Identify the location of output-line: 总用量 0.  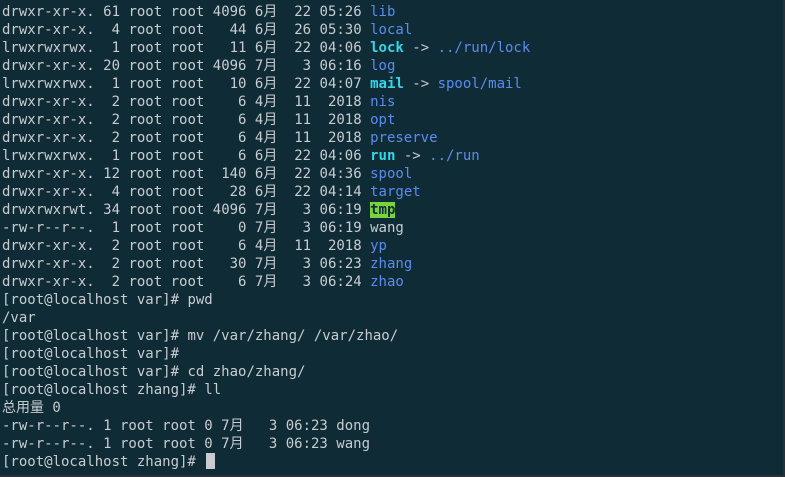
(393, 408).